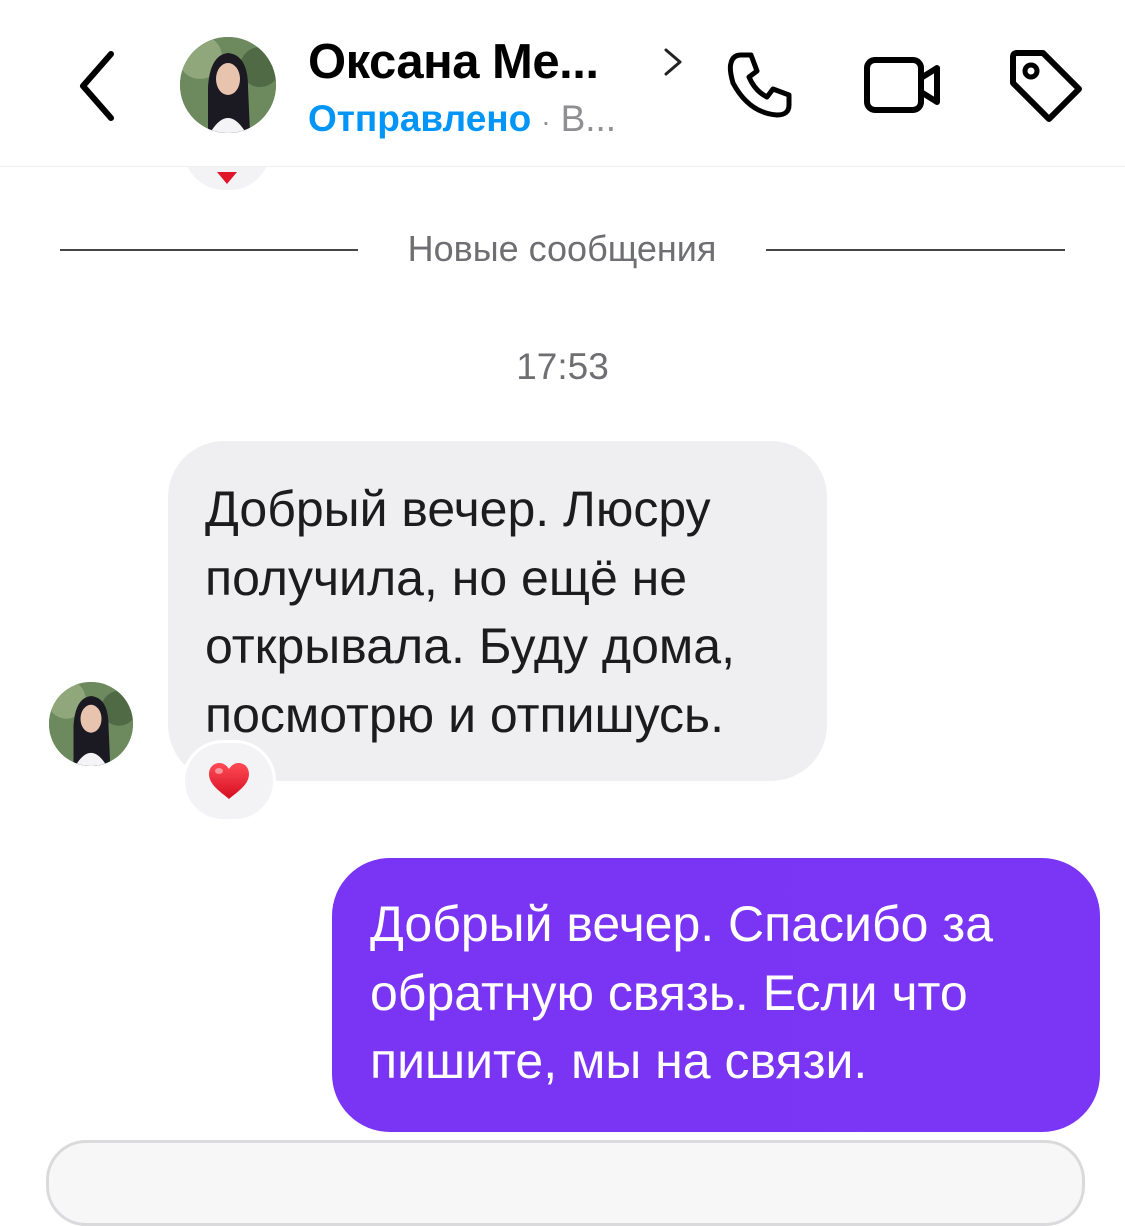  I want to click on chevron-right-icon, so click(673, 62).